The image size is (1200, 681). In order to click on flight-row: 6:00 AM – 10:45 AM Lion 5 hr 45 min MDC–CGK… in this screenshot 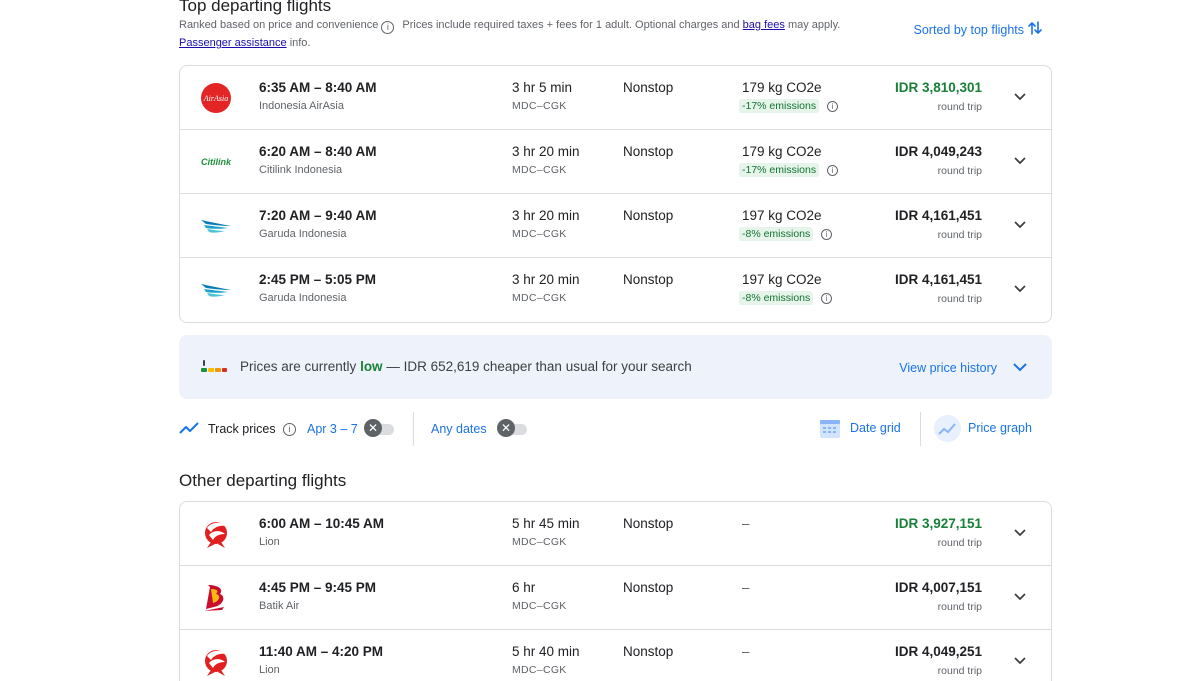, I will do `click(615, 534)`.